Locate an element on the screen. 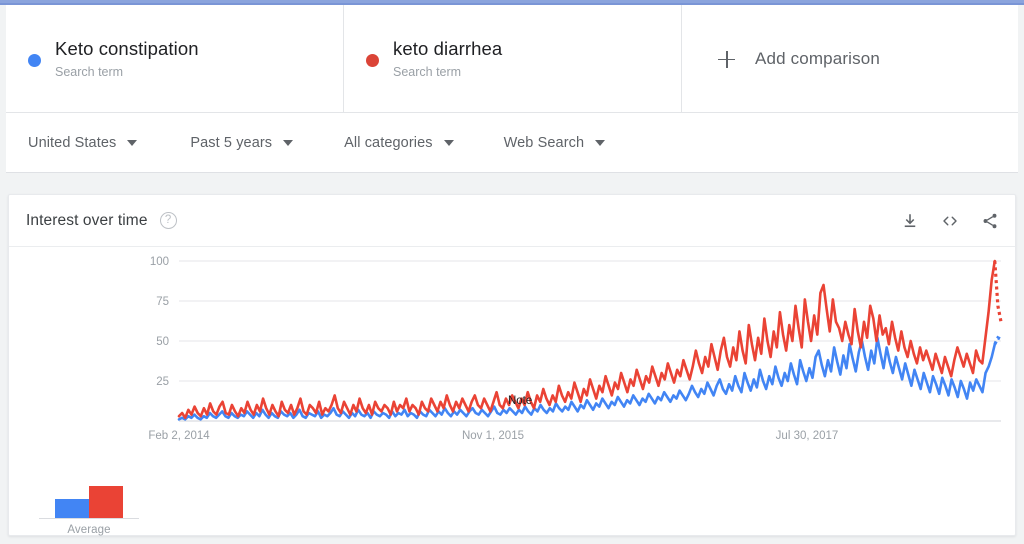 Image resolution: width=1024 pixels, height=544 pixels. y-axis-tick: 75 is located at coordinates (162, 302).